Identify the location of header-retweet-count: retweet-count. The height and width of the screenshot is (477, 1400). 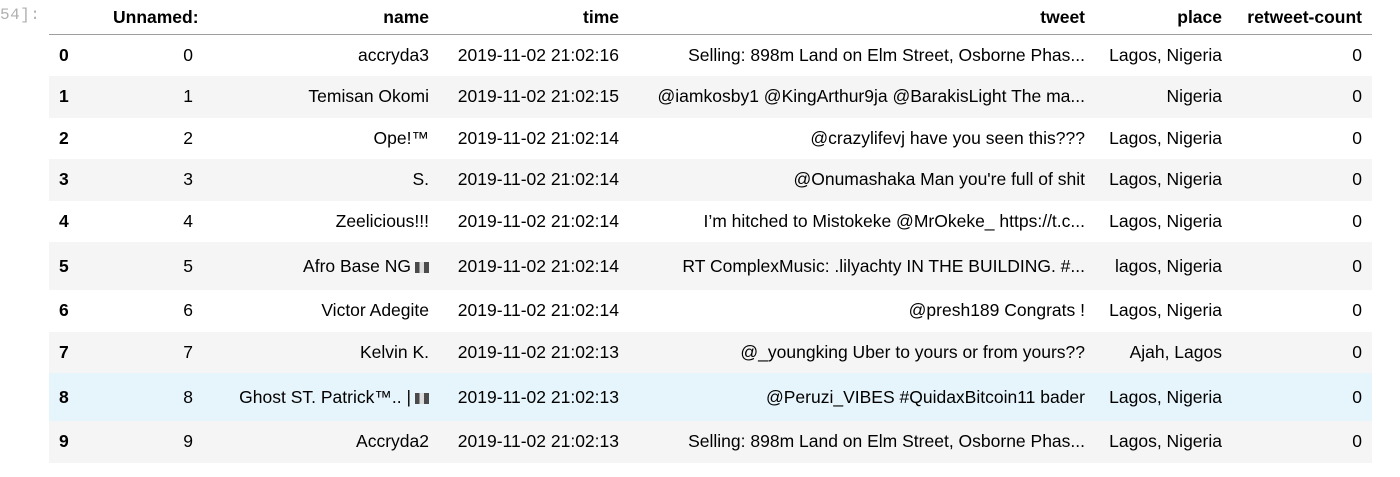
(1302, 17).